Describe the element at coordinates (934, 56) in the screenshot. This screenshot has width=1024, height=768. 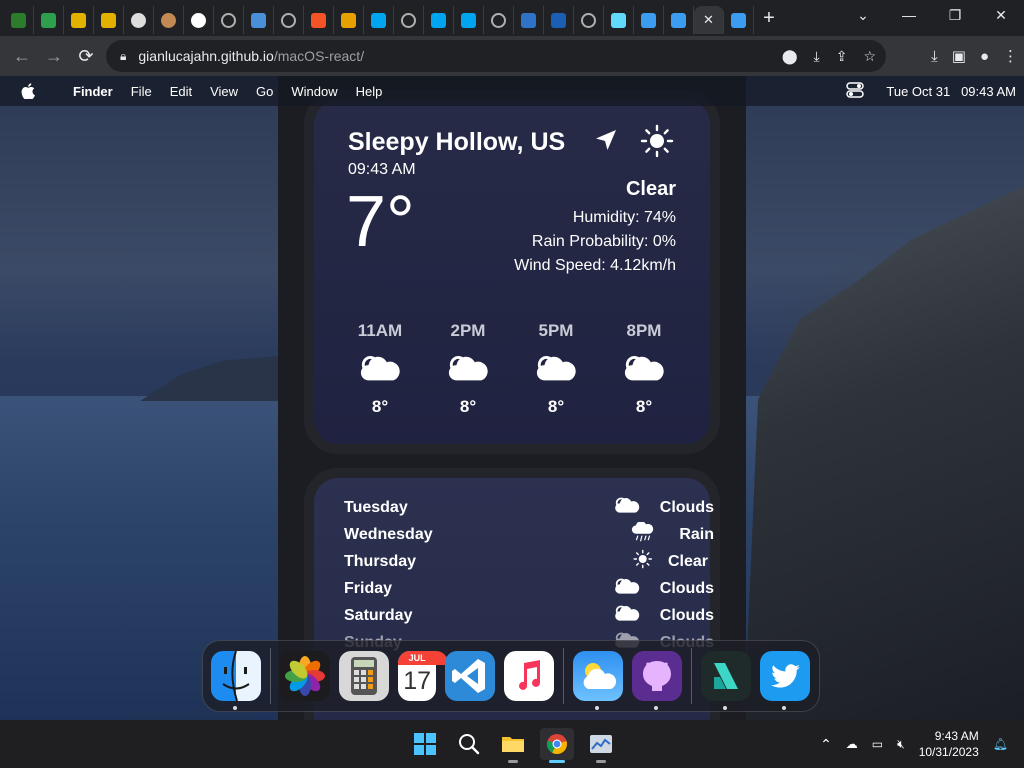
I see `downloads-icon: ⤓` at that location.